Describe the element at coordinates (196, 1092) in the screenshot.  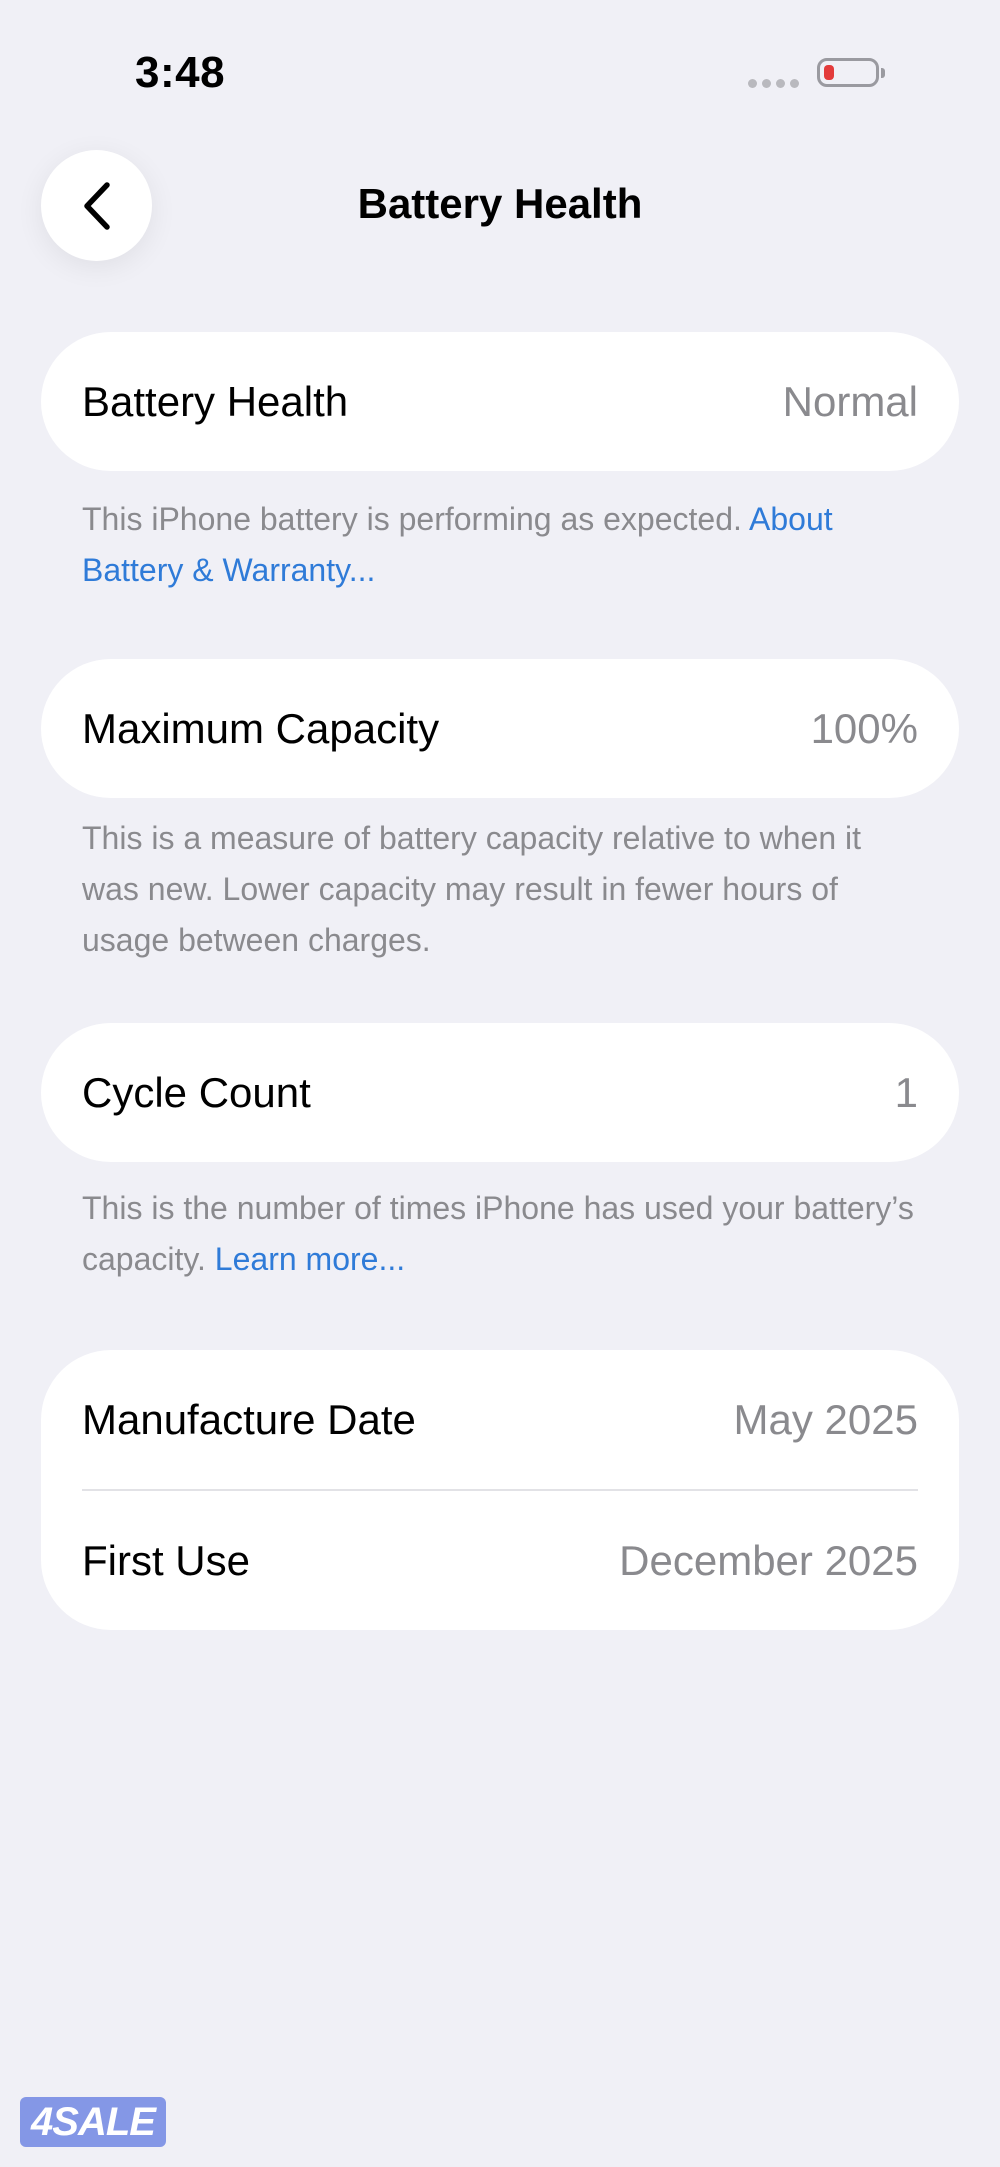
I see `cycle-count-label: Cycle Count` at that location.